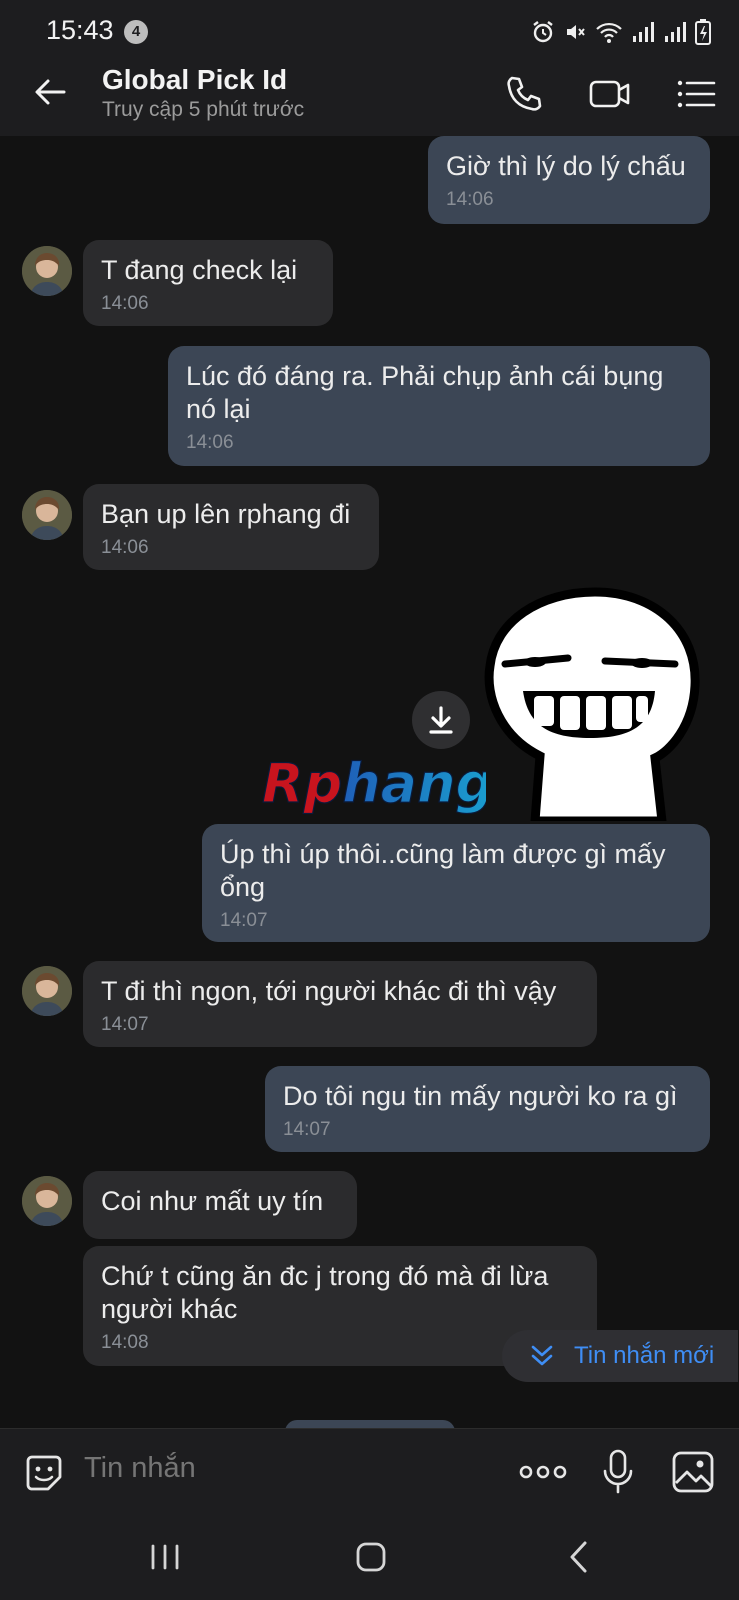 The height and width of the screenshot is (1600, 739). I want to click on sticker-text: Rphang, so click(374, 784).